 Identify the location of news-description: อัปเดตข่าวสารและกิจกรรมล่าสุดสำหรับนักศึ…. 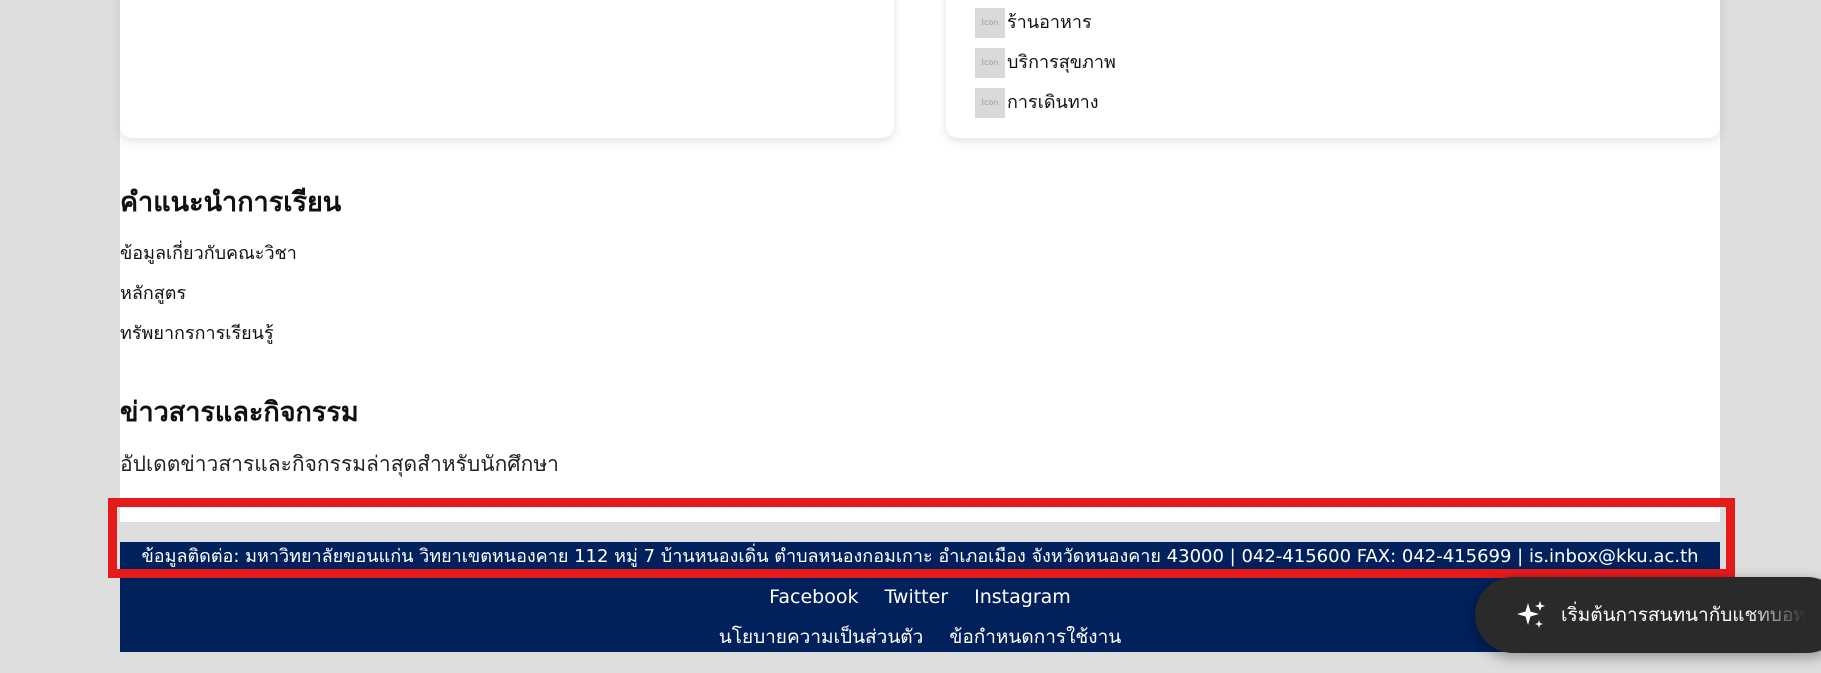
(339, 464).